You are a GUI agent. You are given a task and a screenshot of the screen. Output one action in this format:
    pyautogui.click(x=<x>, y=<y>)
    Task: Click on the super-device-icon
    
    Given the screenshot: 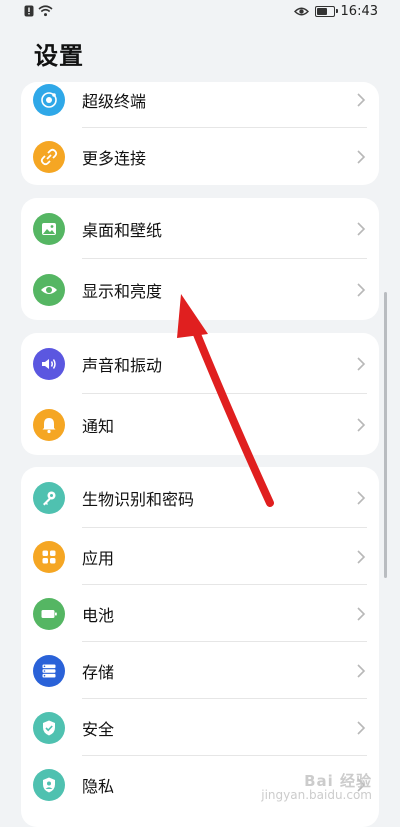 What is the action you would take?
    pyautogui.click(x=49, y=99)
    